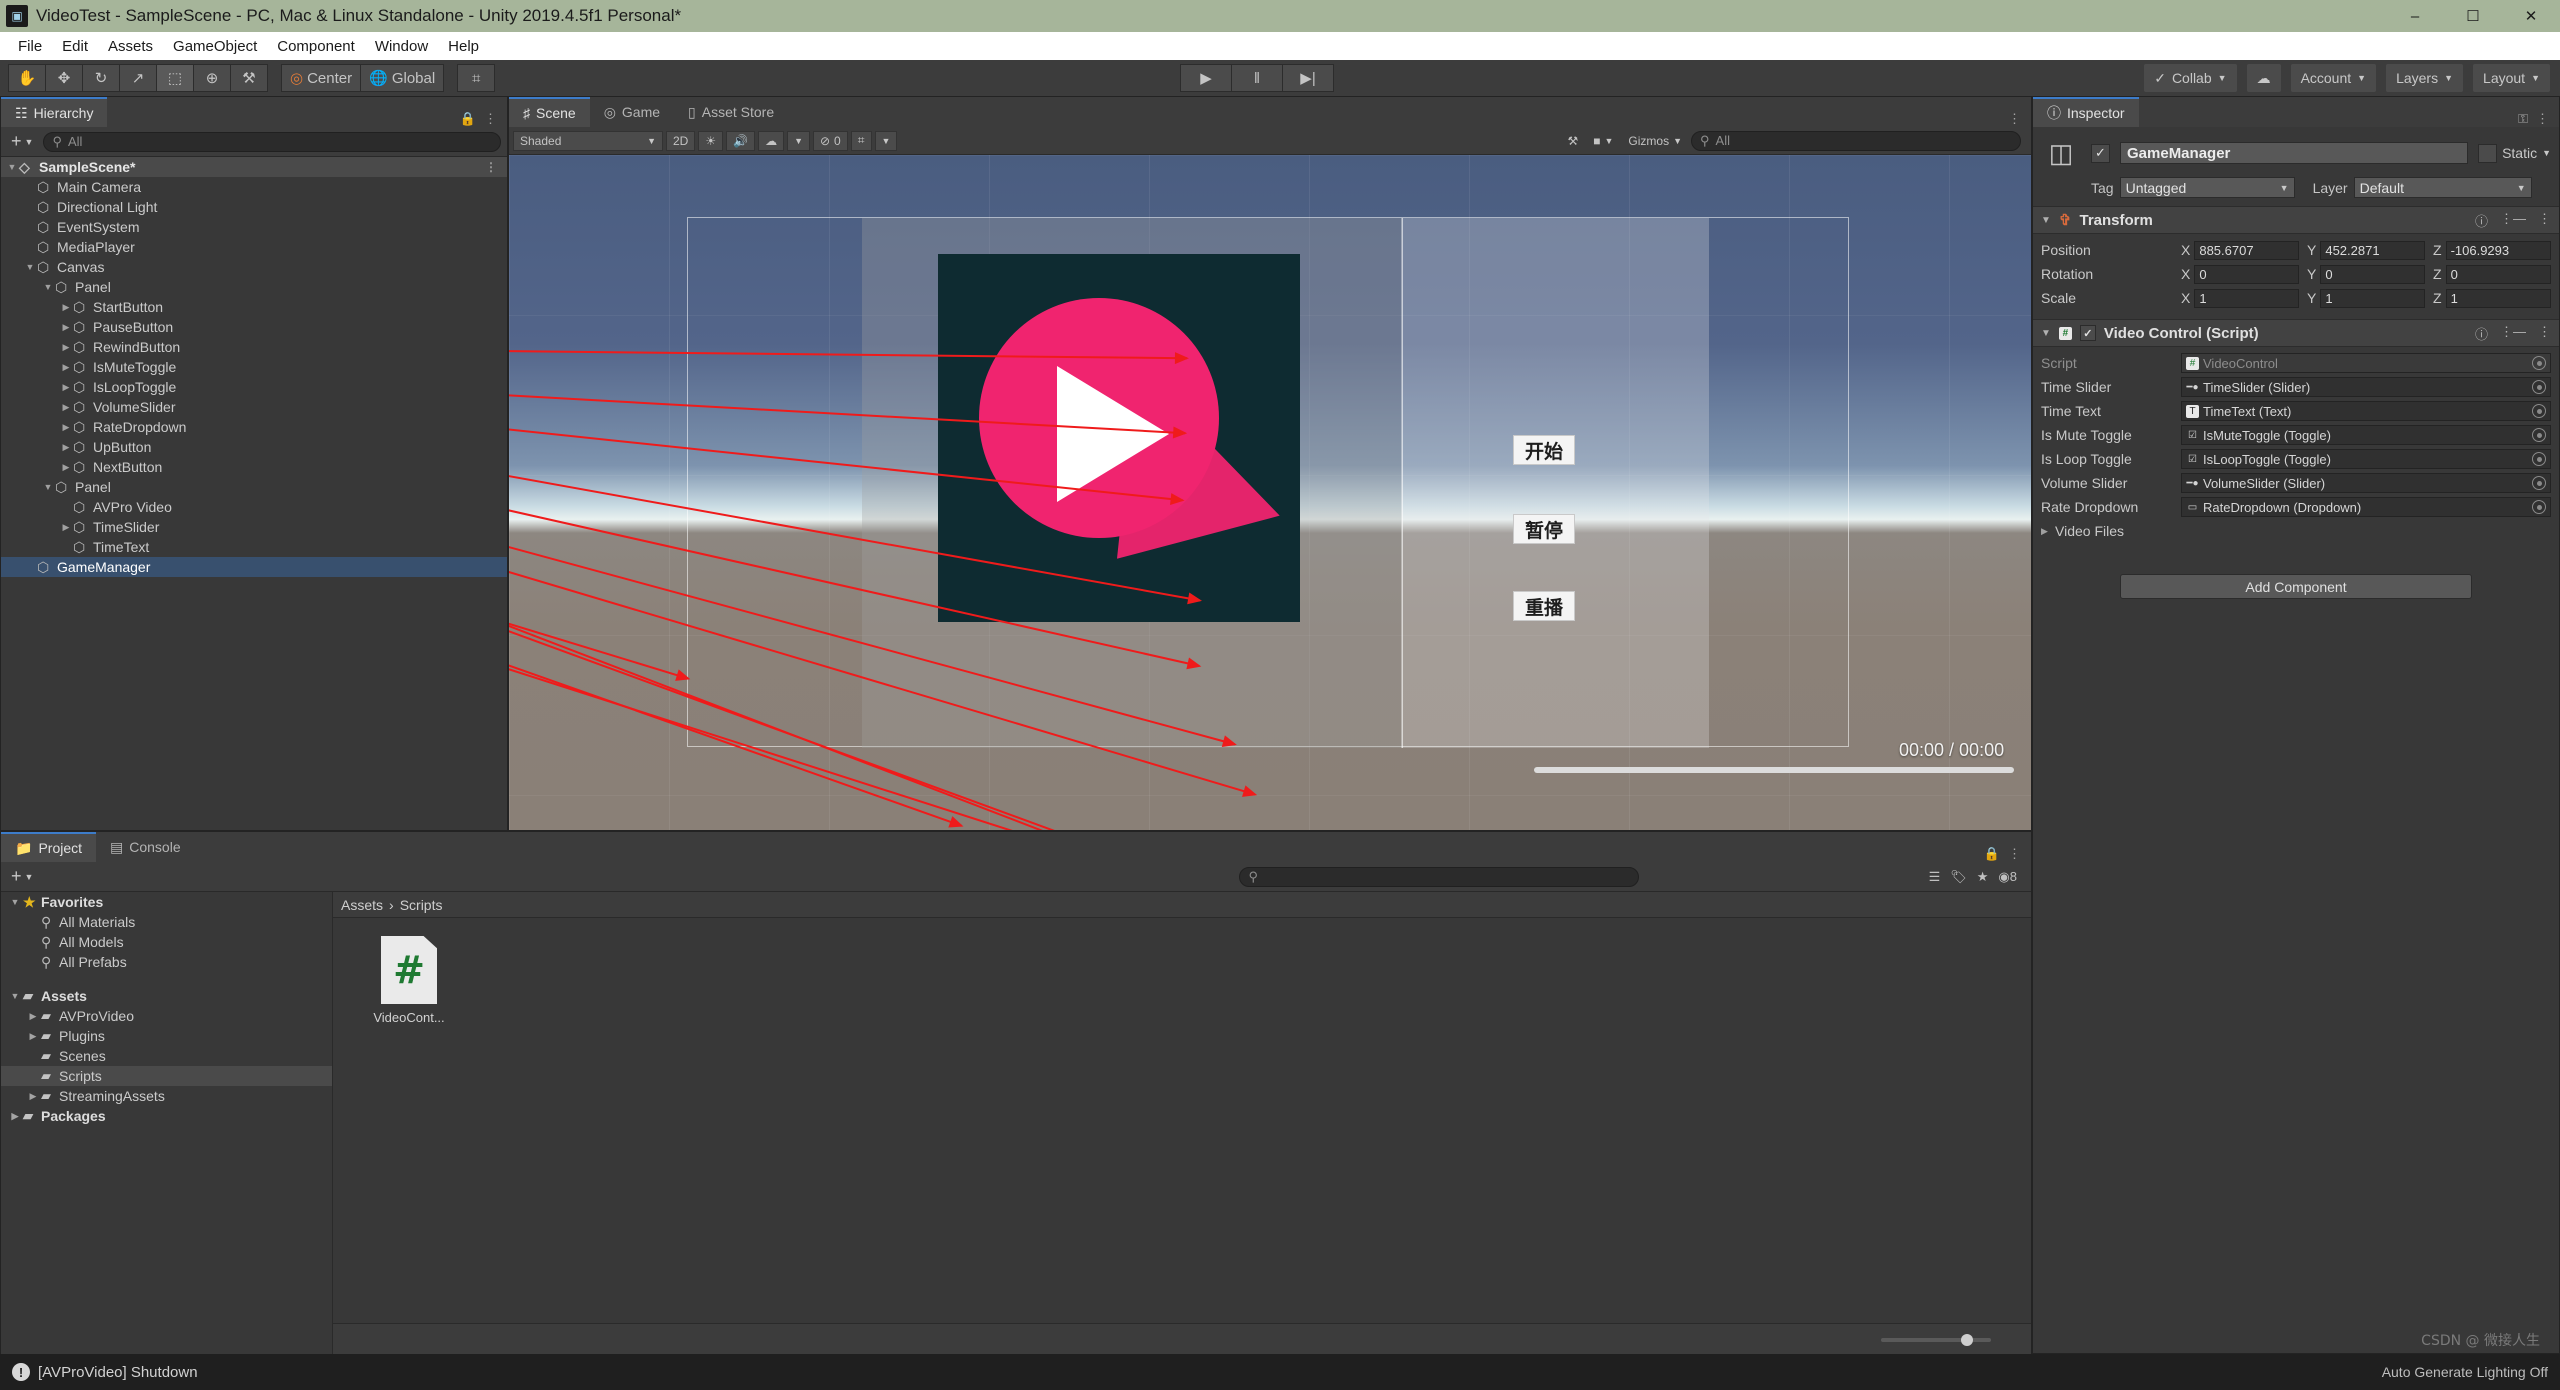 This screenshot has height=1390, width=2560. I want to click on shading-mode-dropdown: Shaded ▼, so click(588, 140).